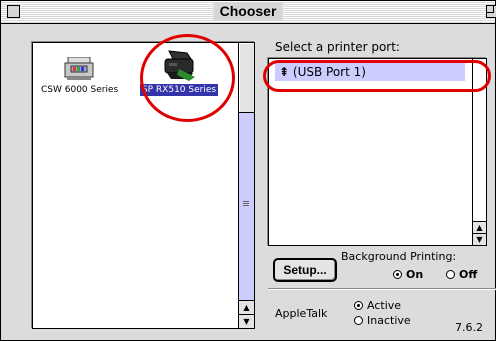 The height and width of the screenshot is (341, 496). I want to click on section-divider, so click(382, 289).